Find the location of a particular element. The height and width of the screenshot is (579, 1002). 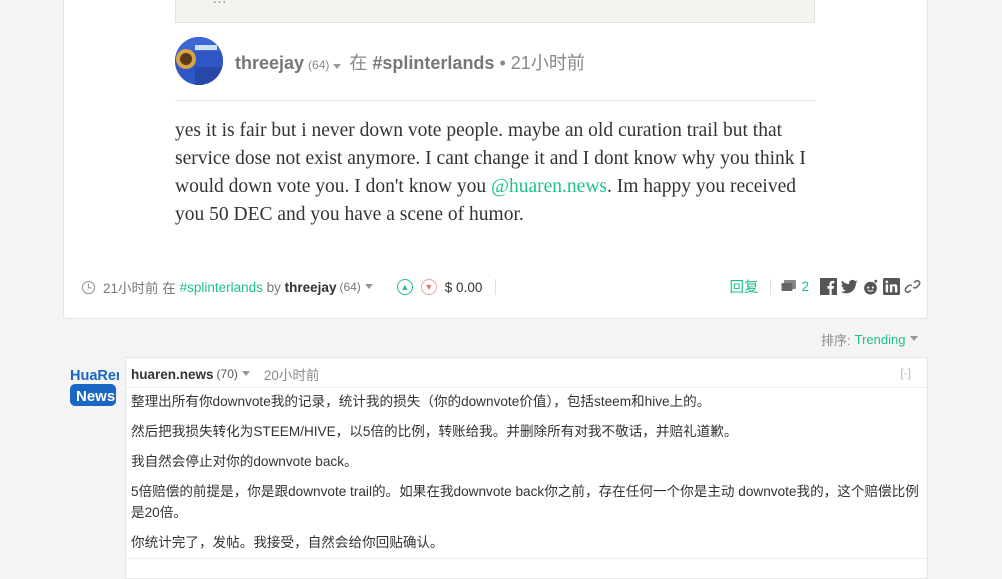

author-reputation: (64) is located at coordinates (319, 65).